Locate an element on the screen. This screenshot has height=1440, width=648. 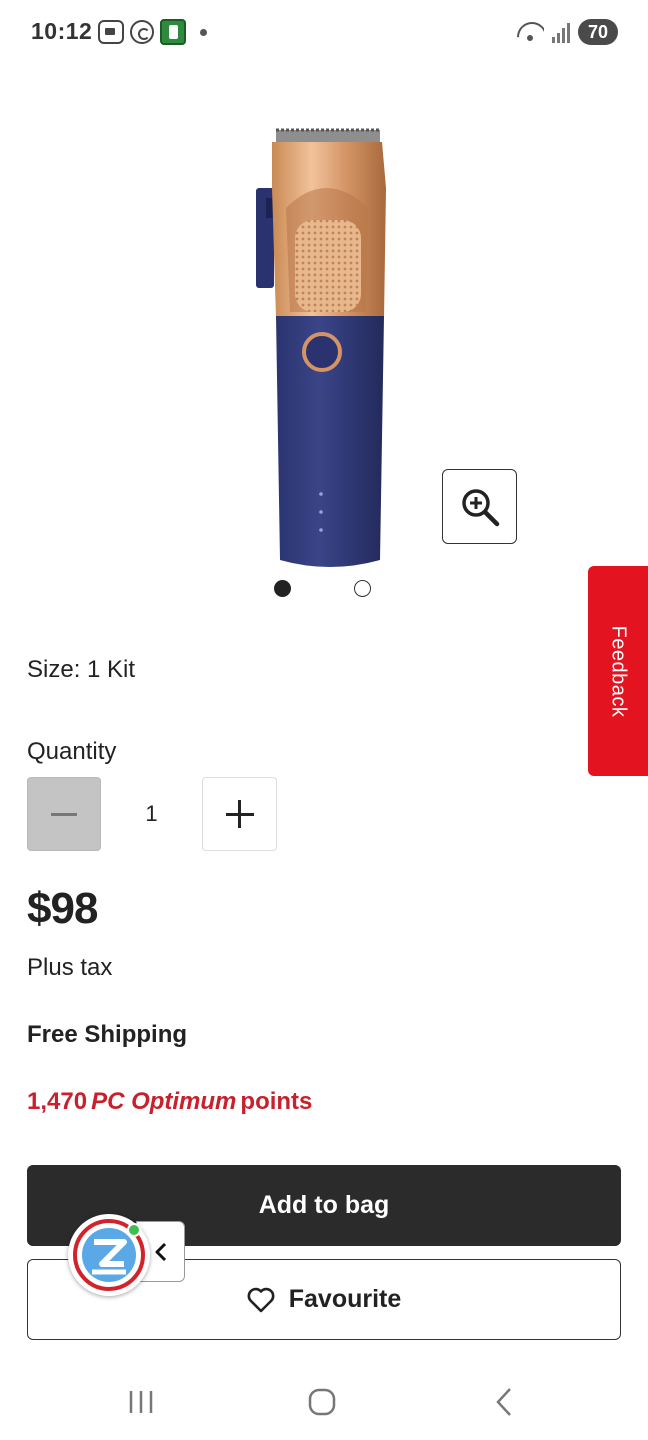
back-button is located at coordinates (504, 1402).